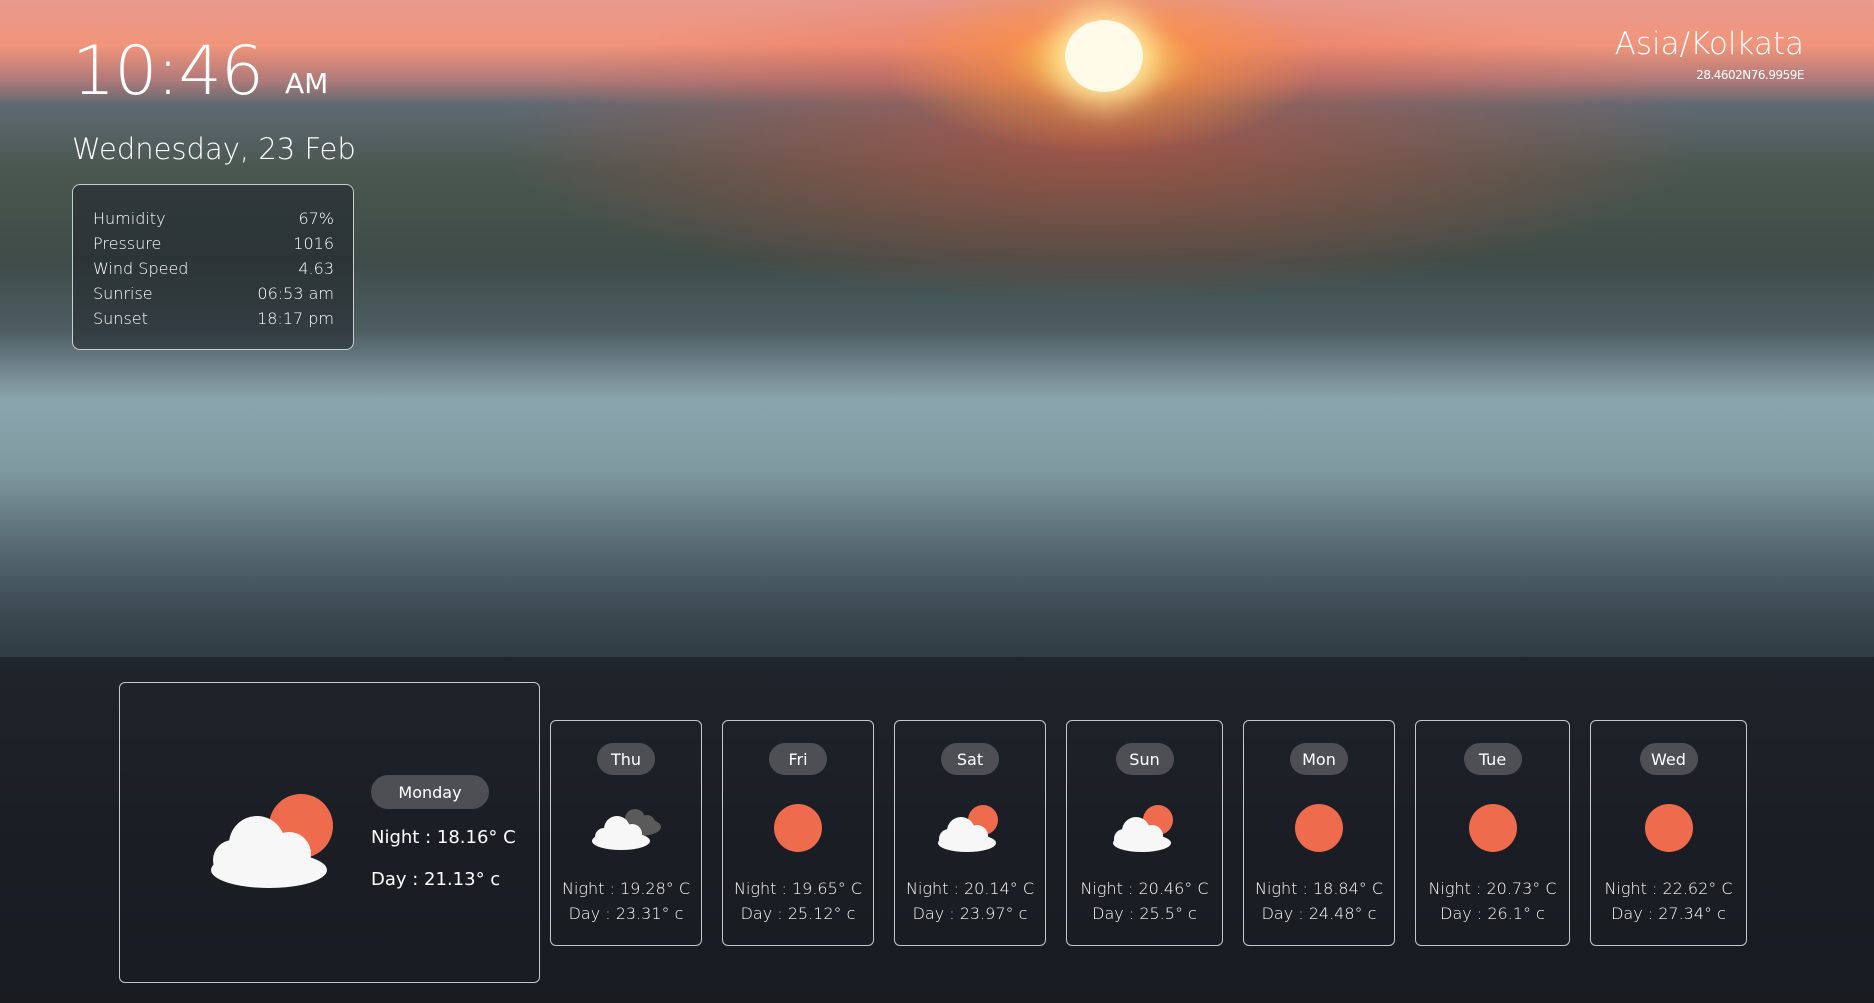  I want to click on clock: 10:46 AM, so click(200, 72).